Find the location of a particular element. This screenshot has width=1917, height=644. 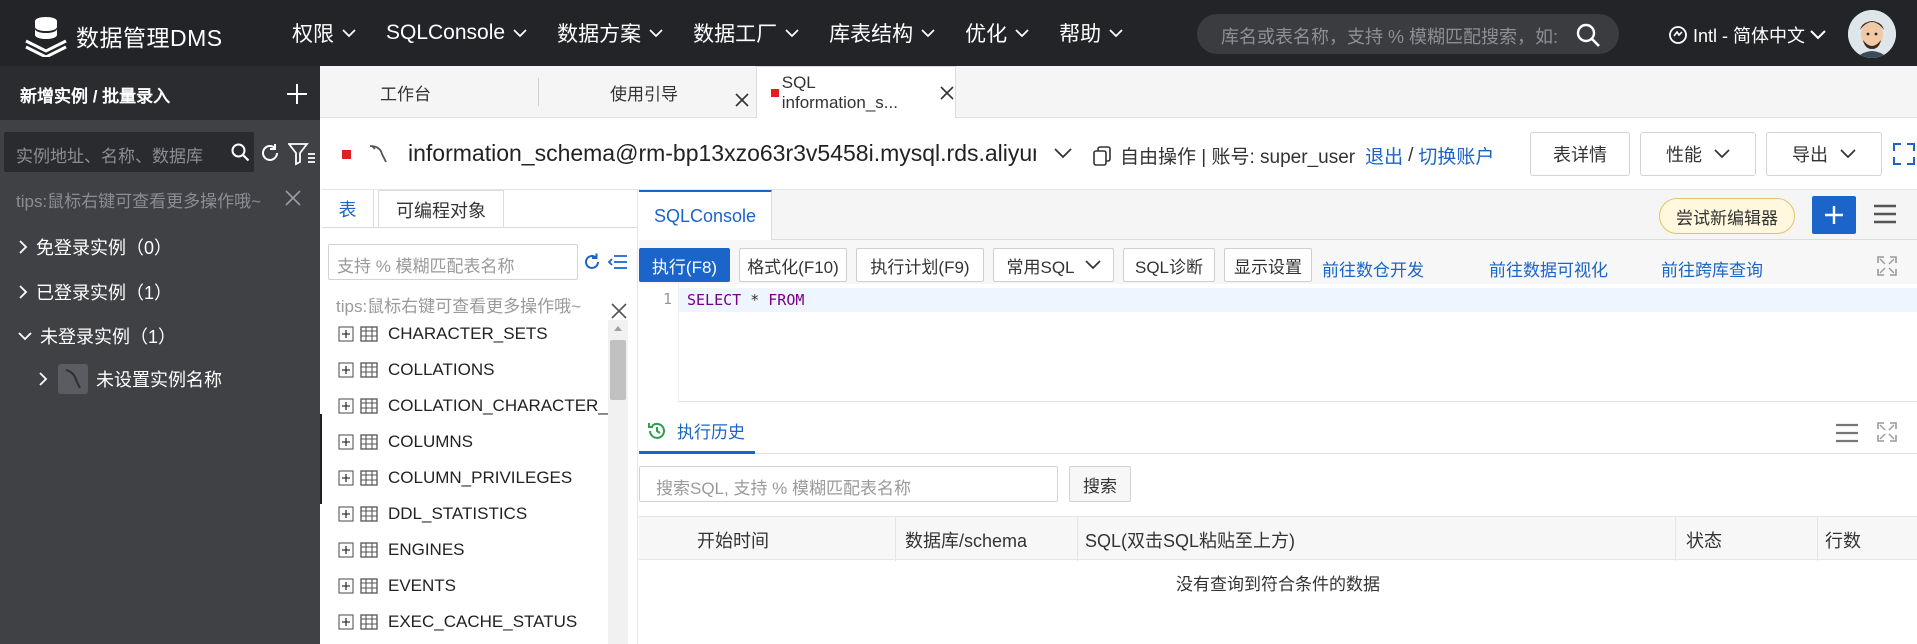

tab-workbench: 工作台 is located at coordinates (440, 92).